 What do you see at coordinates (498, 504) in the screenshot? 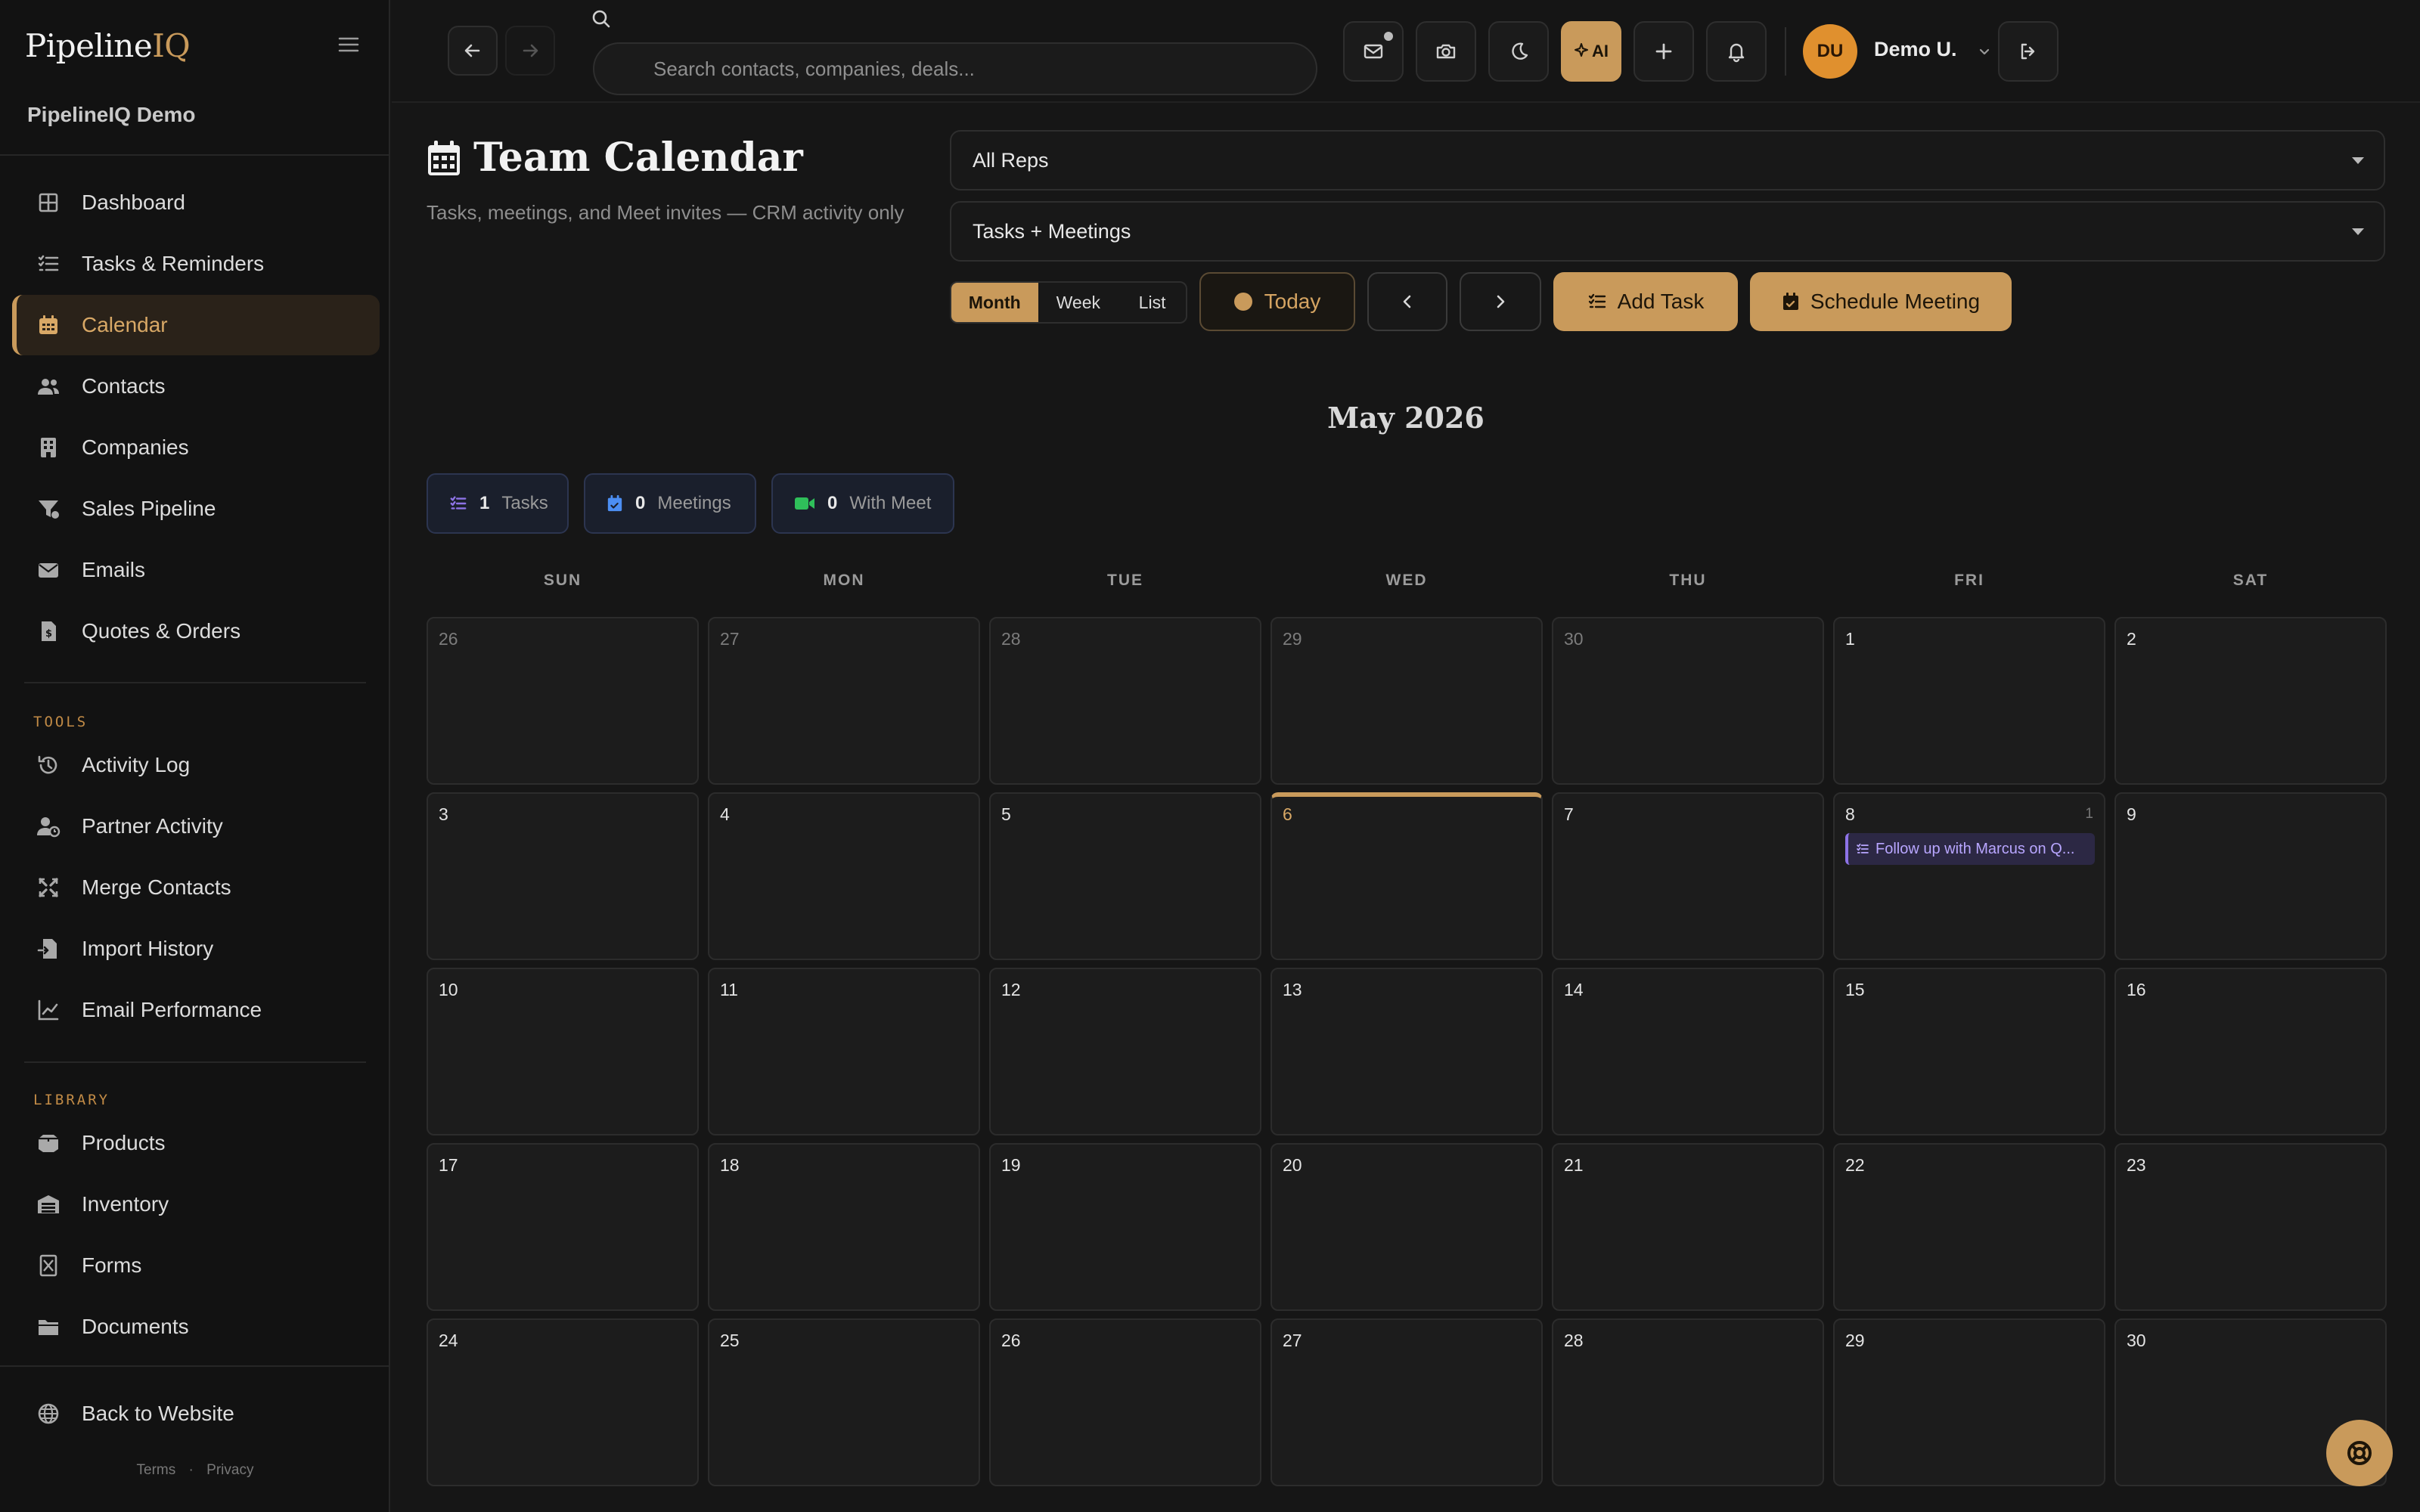
I see `tasks-stat: 1 Tasks` at bounding box center [498, 504].